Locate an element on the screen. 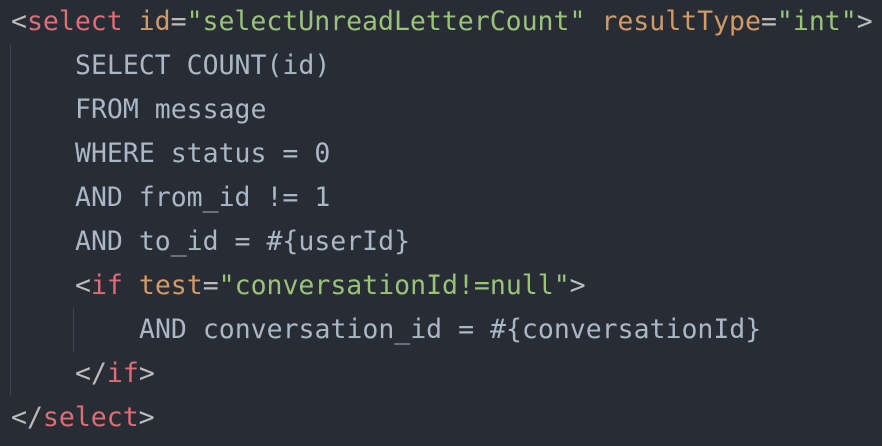 The height and width of the screenshot is (446, 882). attr-name-test: test is located at coordinates (170, 285).